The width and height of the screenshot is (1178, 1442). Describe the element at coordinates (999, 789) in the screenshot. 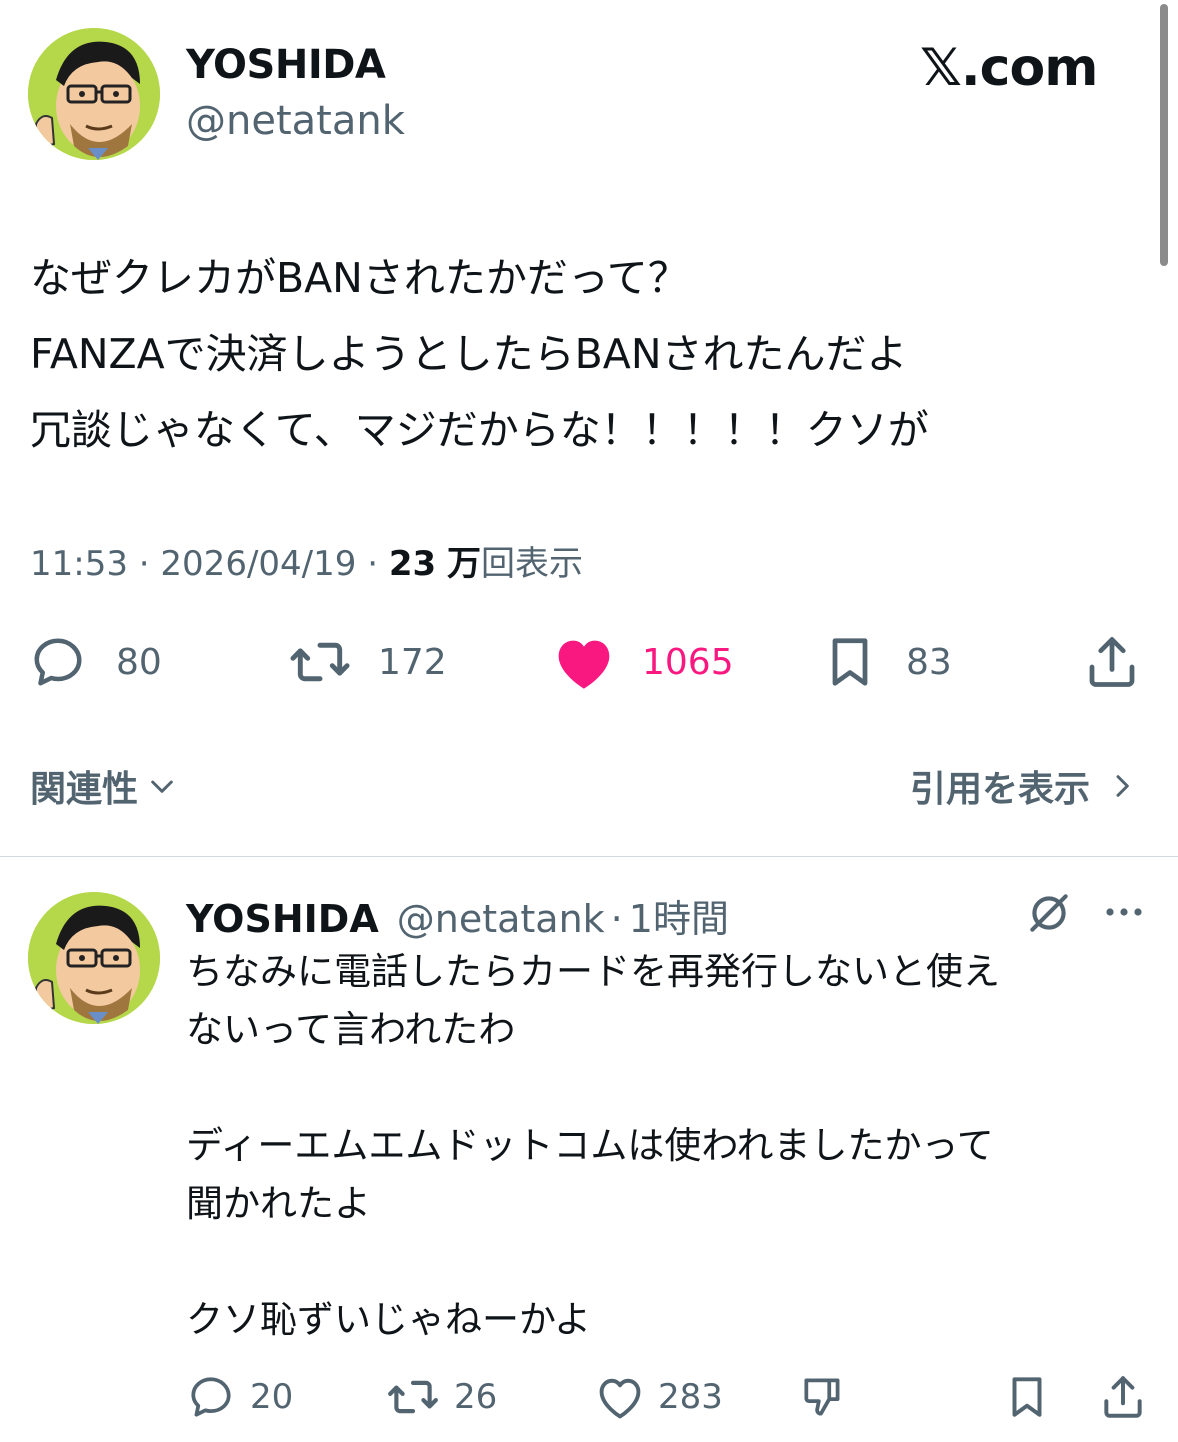

I see `view-quotes-label: 引用を表示` at that location.